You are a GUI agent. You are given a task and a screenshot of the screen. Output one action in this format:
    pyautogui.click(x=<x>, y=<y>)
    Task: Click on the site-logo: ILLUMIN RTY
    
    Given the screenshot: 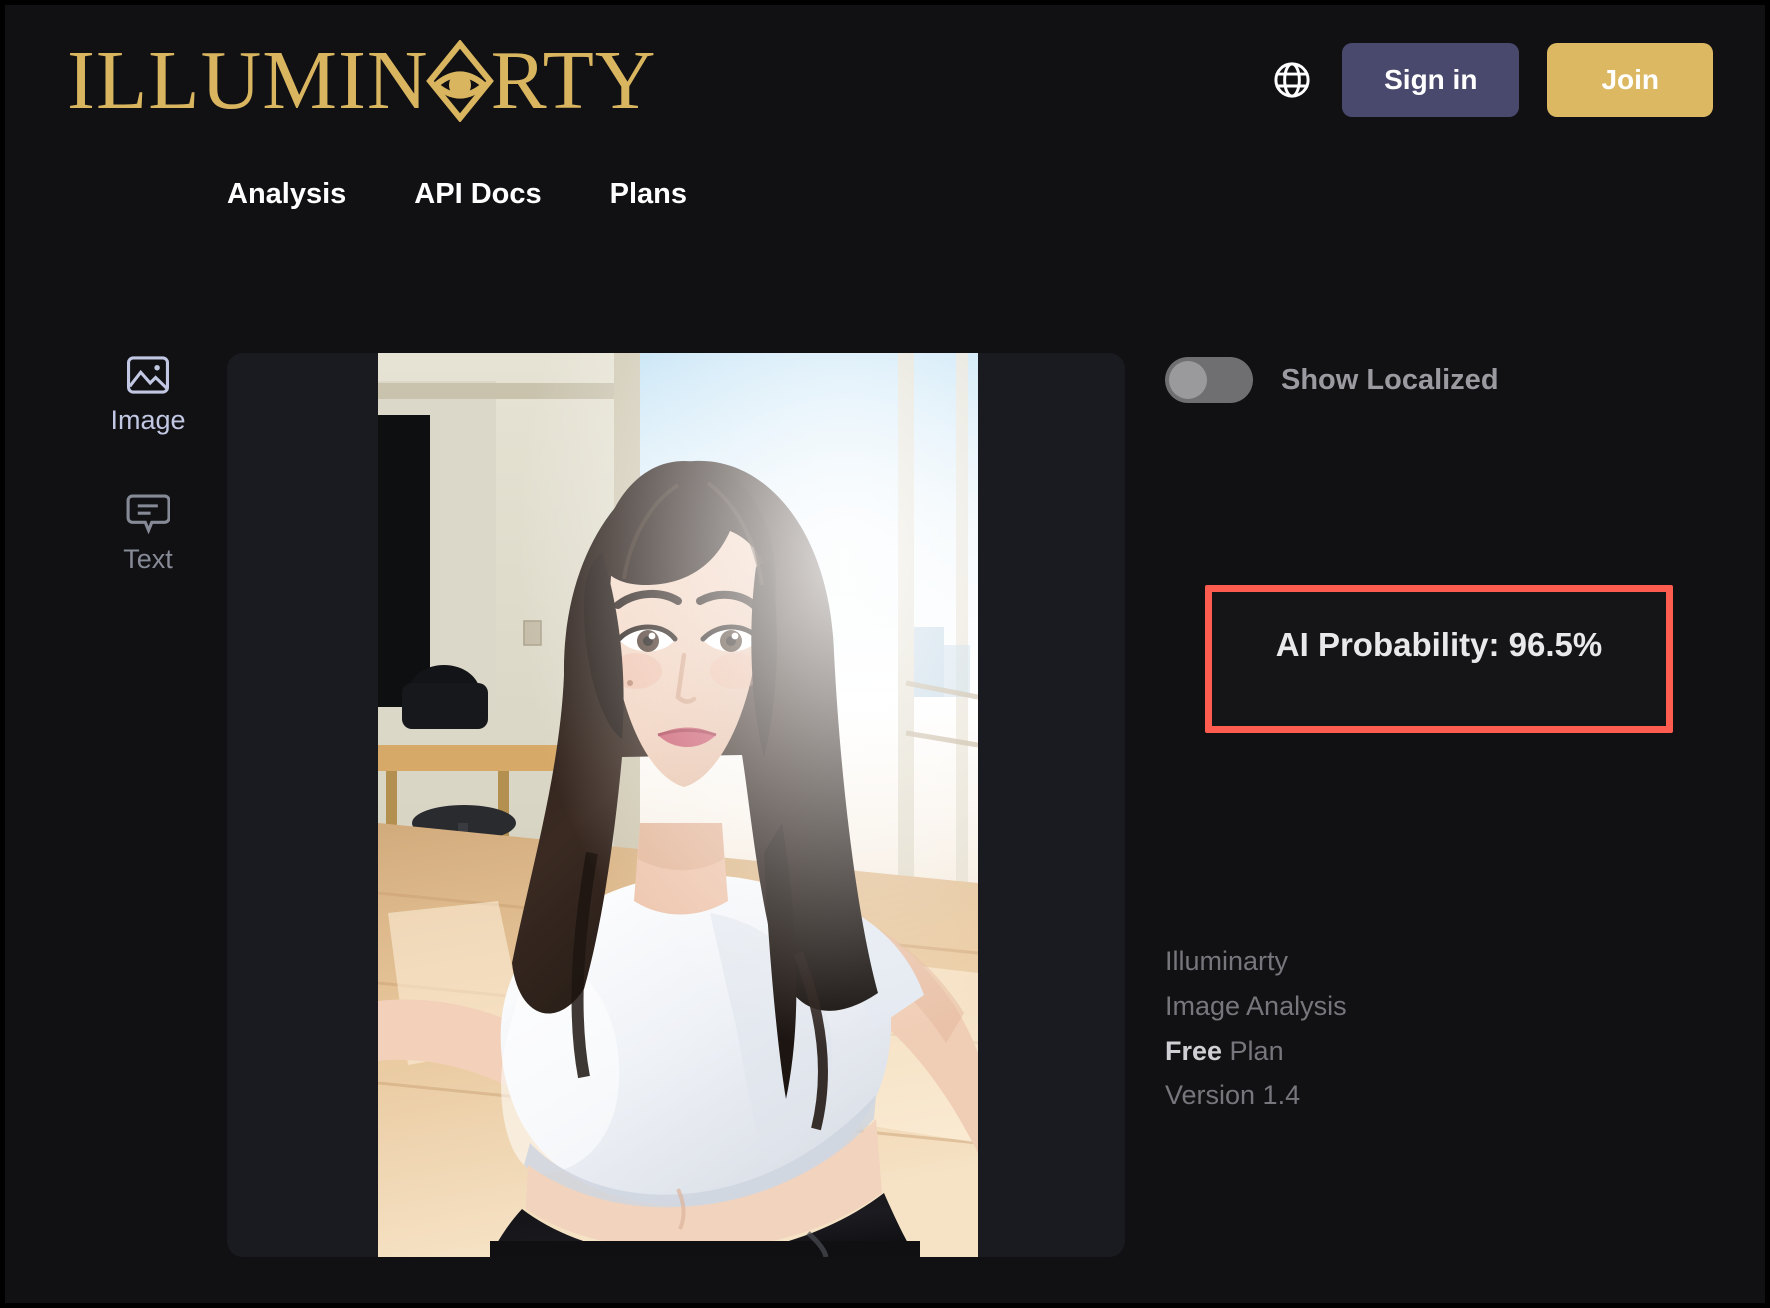 What is the action you would take?
    pyautogui.click(x=362, y=81)
    